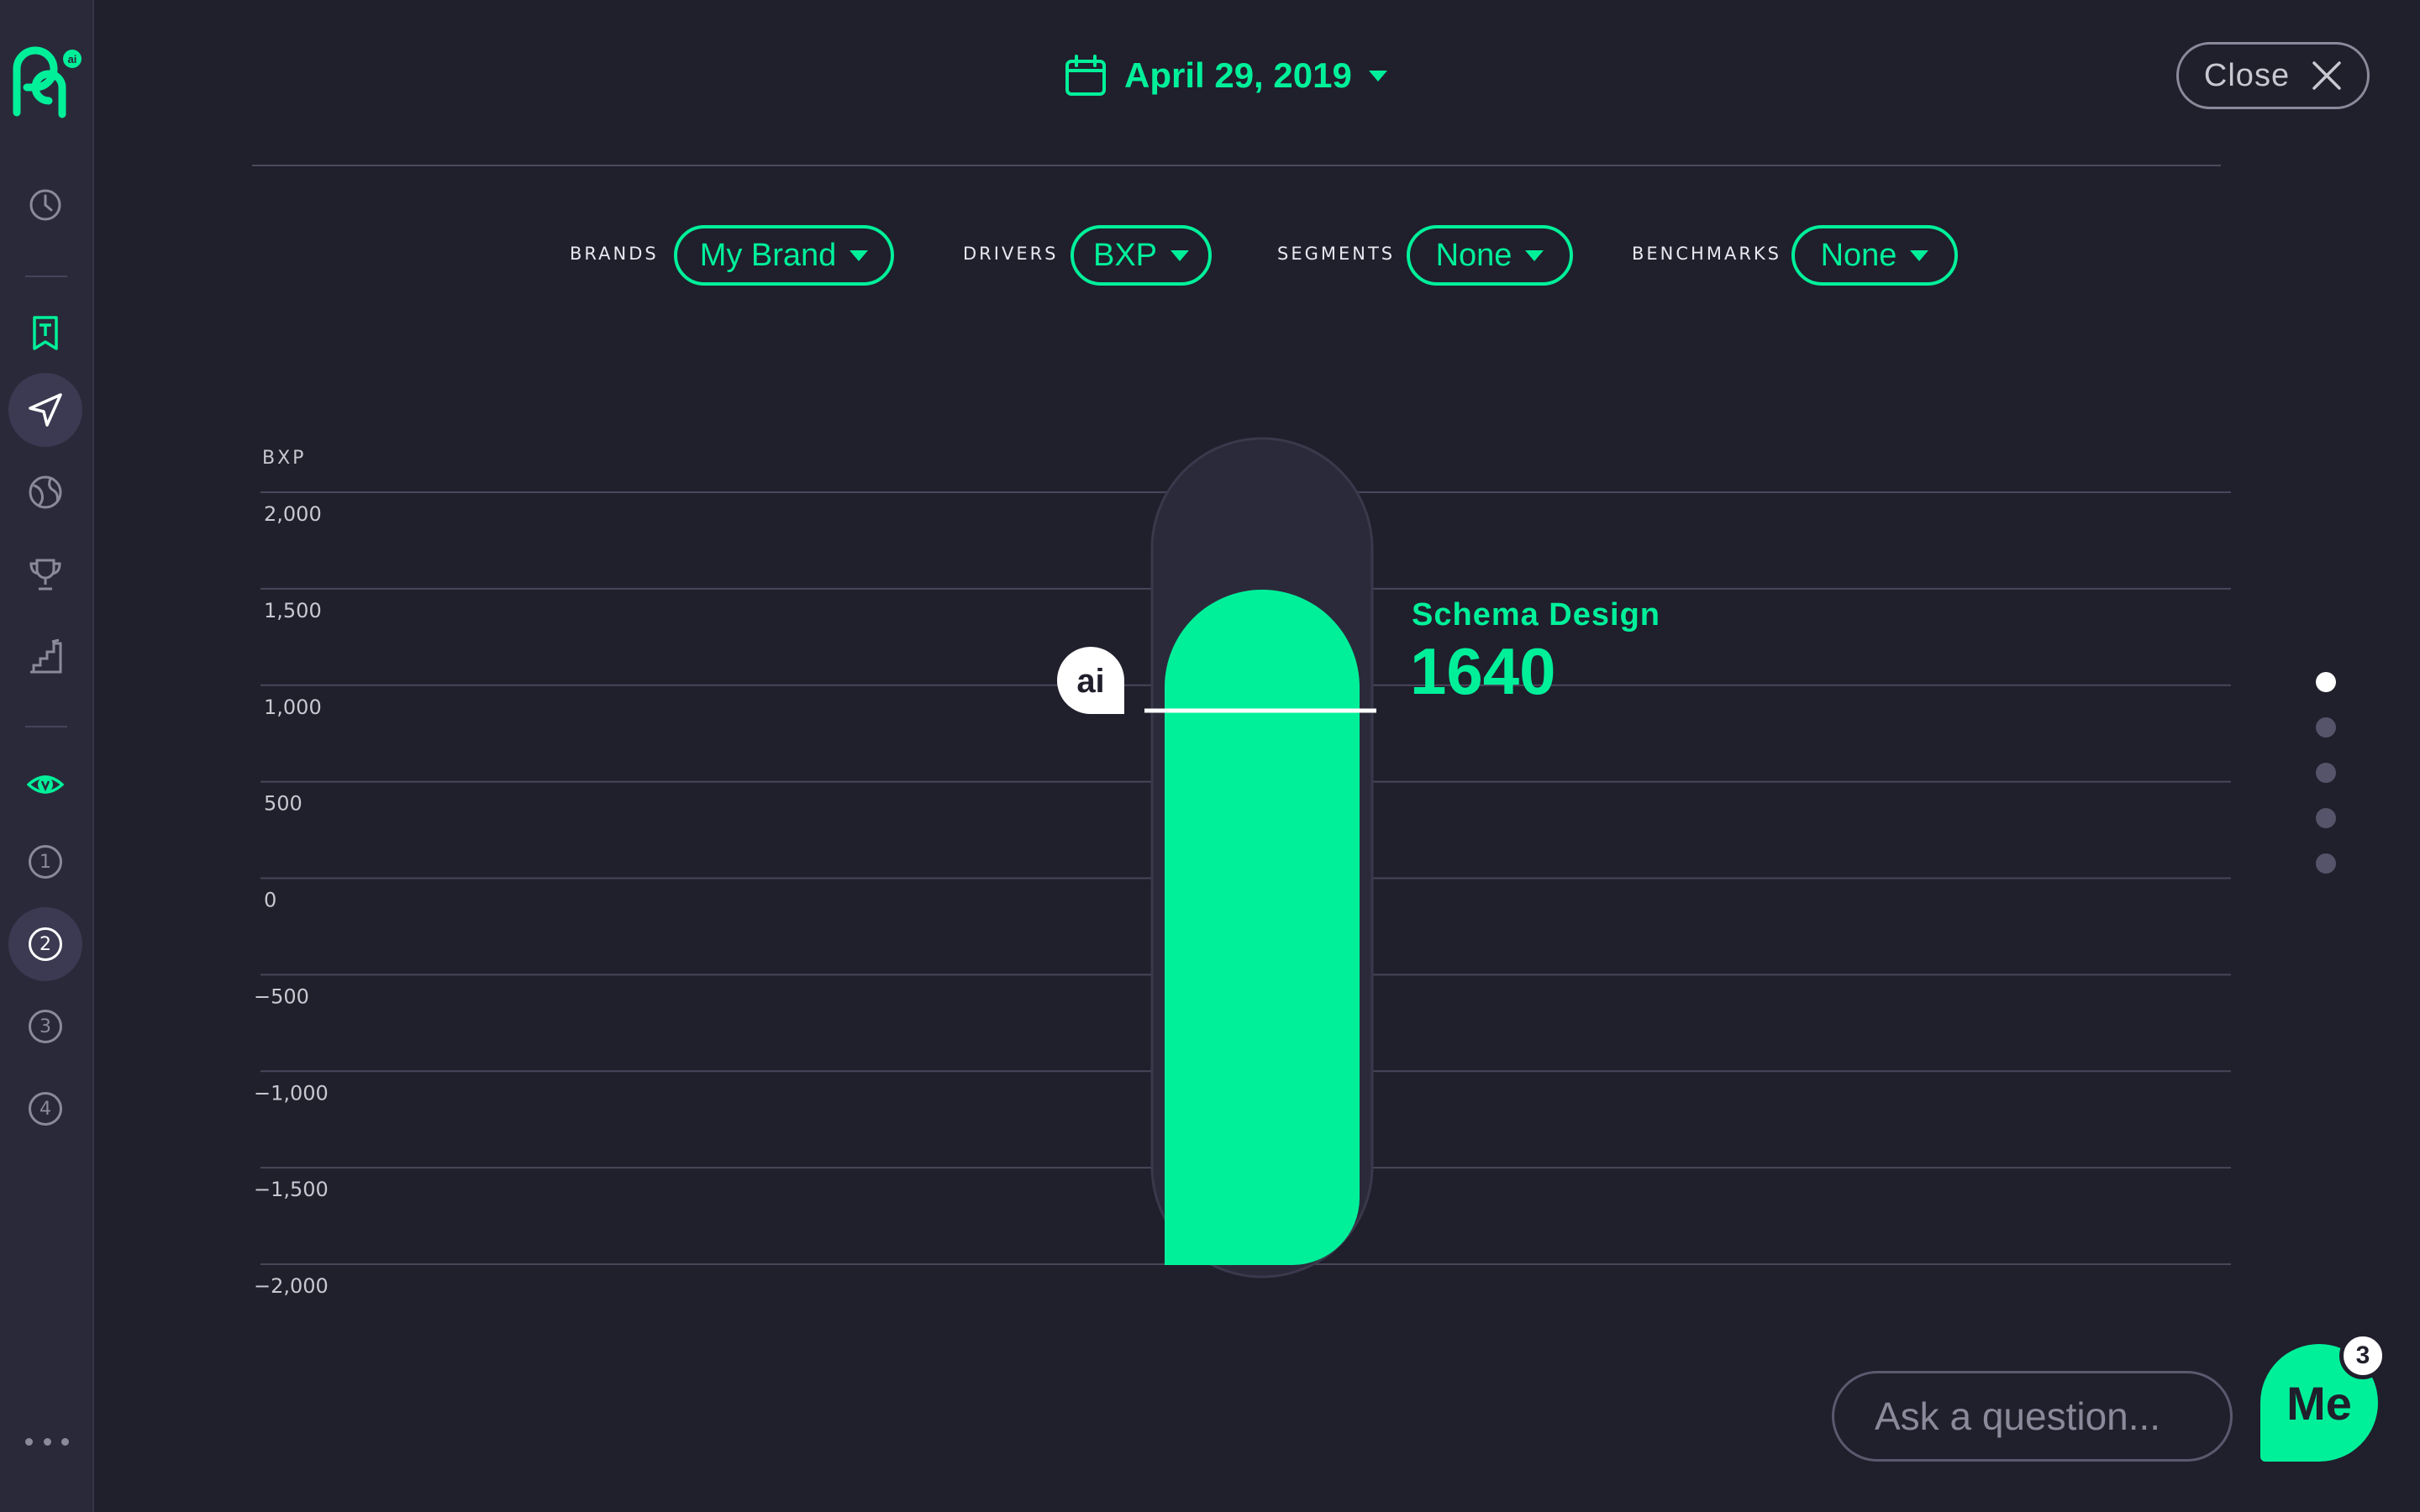  What do you see at coordinates (291, 1286) in the screenshot?
I see `y-tick-label: −2,000` at bounding box center [291, 1286].